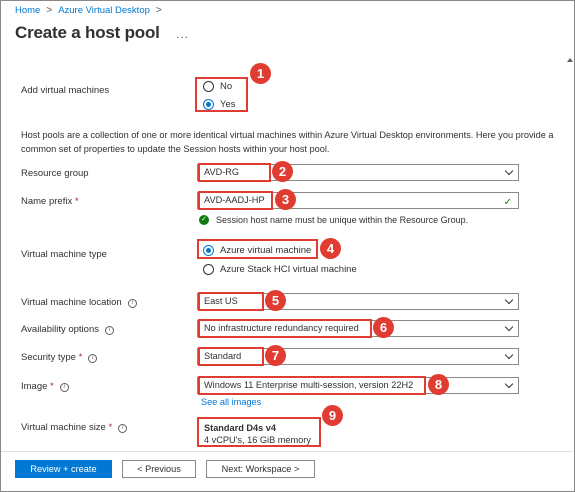 The height and width of the screenshot is (492, 575). Describe the element at coordinates (48, 357) in the screenshot. I see `security-type-label-text: Security type` at that location.